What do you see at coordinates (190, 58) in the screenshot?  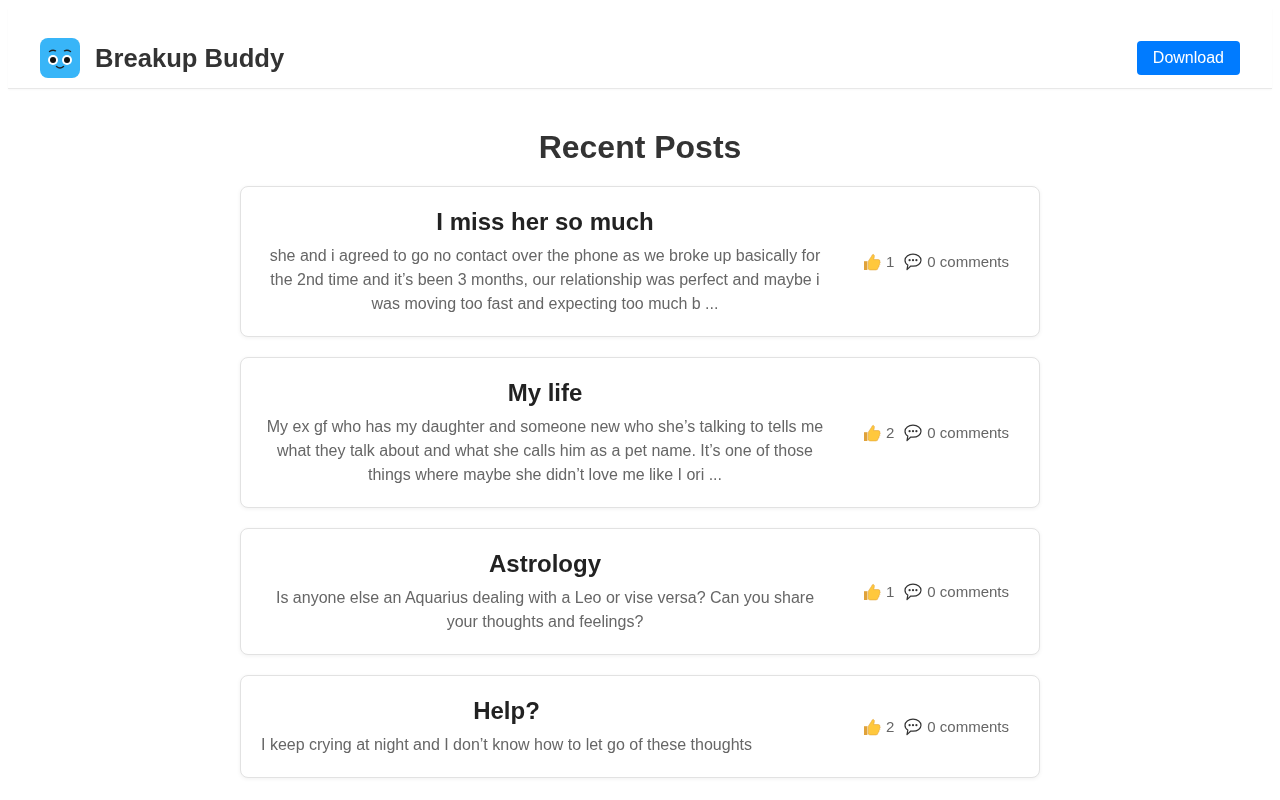 I see `app-title: Breakup Buddy` at bounding box center [190, 58].